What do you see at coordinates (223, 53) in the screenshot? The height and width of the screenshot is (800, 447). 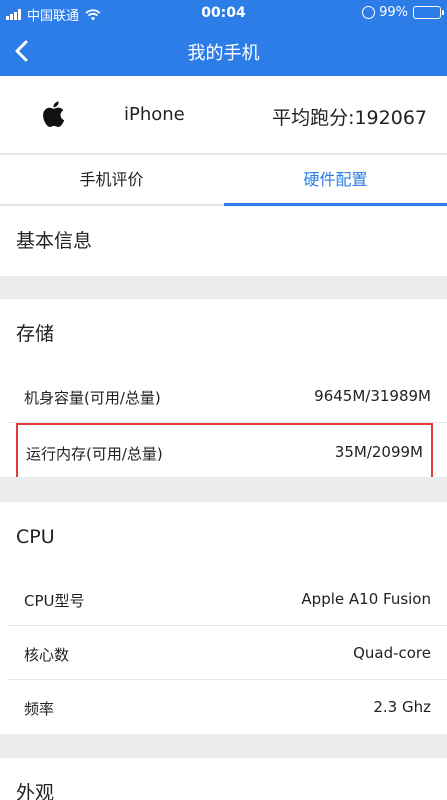 I see `page-title: 我的手机` at bounding box center [223, 53].